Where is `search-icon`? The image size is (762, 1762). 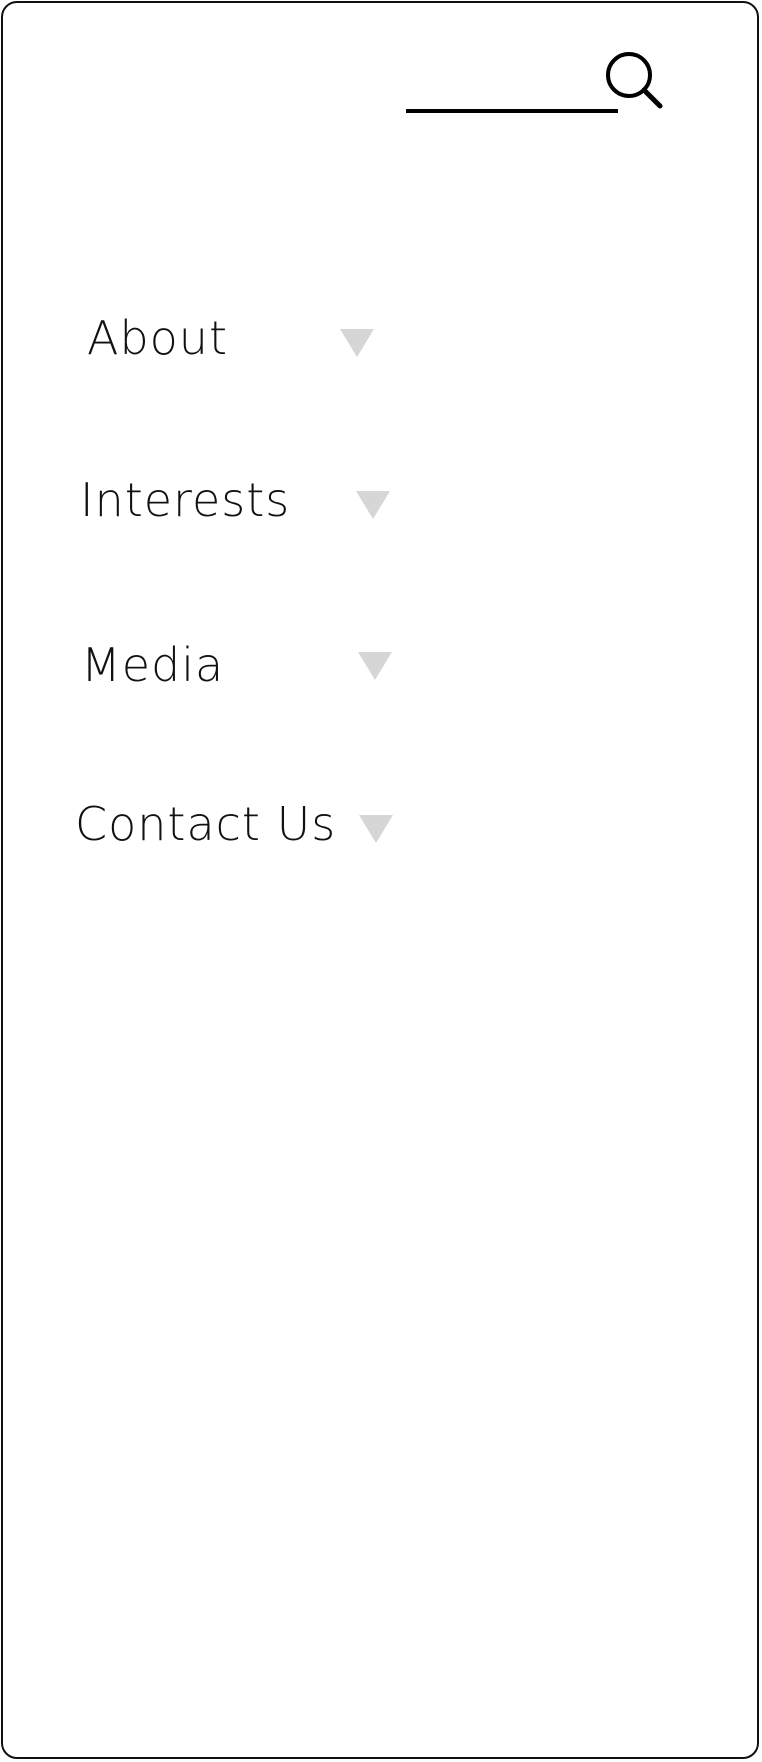 search-icon is located at coordinates (634, 80).